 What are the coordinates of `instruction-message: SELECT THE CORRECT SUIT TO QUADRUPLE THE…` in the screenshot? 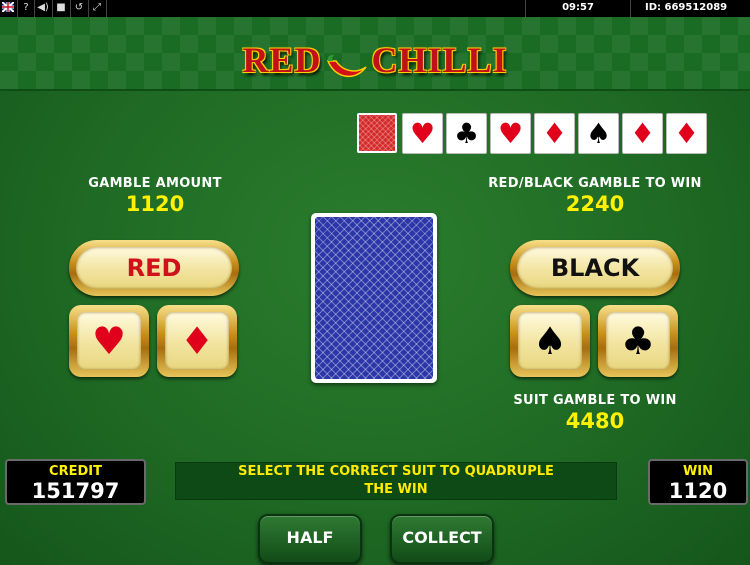 It's located at (396, 481).